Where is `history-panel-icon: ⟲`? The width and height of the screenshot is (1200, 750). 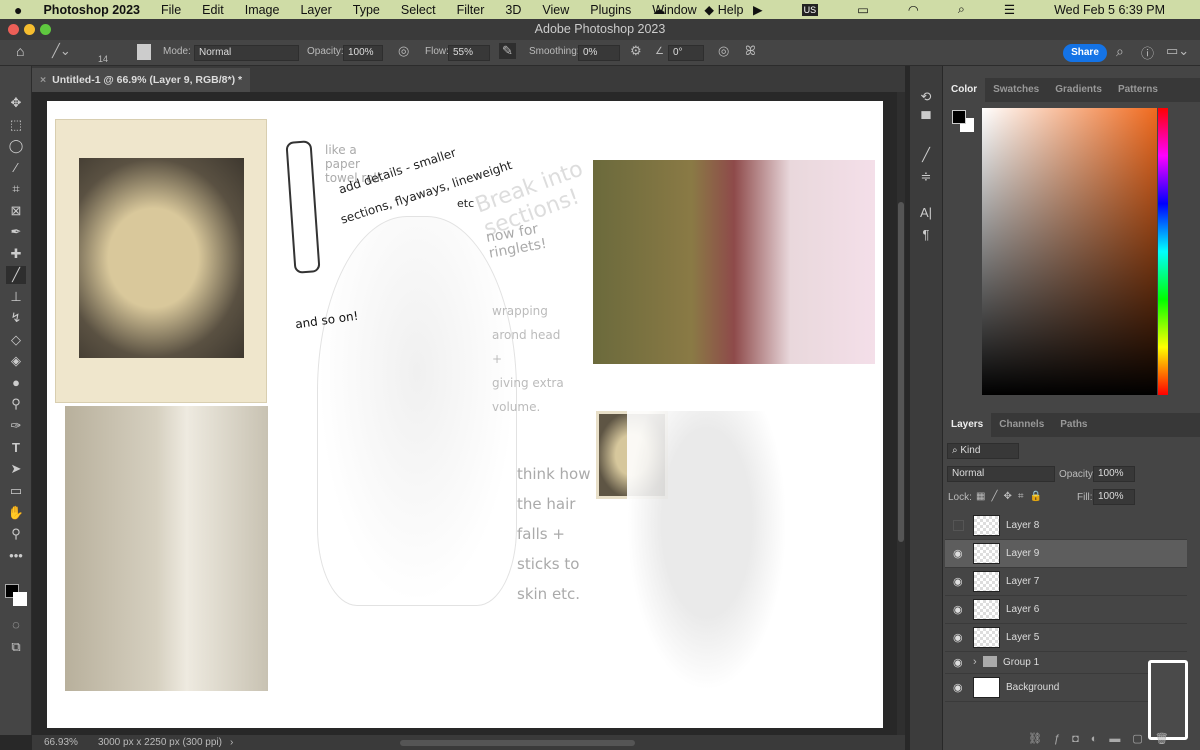
history-panel-icon: ⟲ is located at coordinates (926, 97).